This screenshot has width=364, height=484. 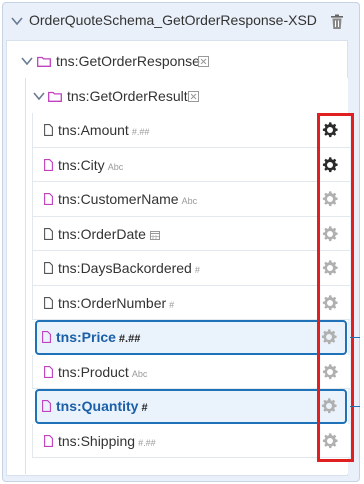 I want to click on field-row: tns:Price #.##, so click(x=191, y=337).